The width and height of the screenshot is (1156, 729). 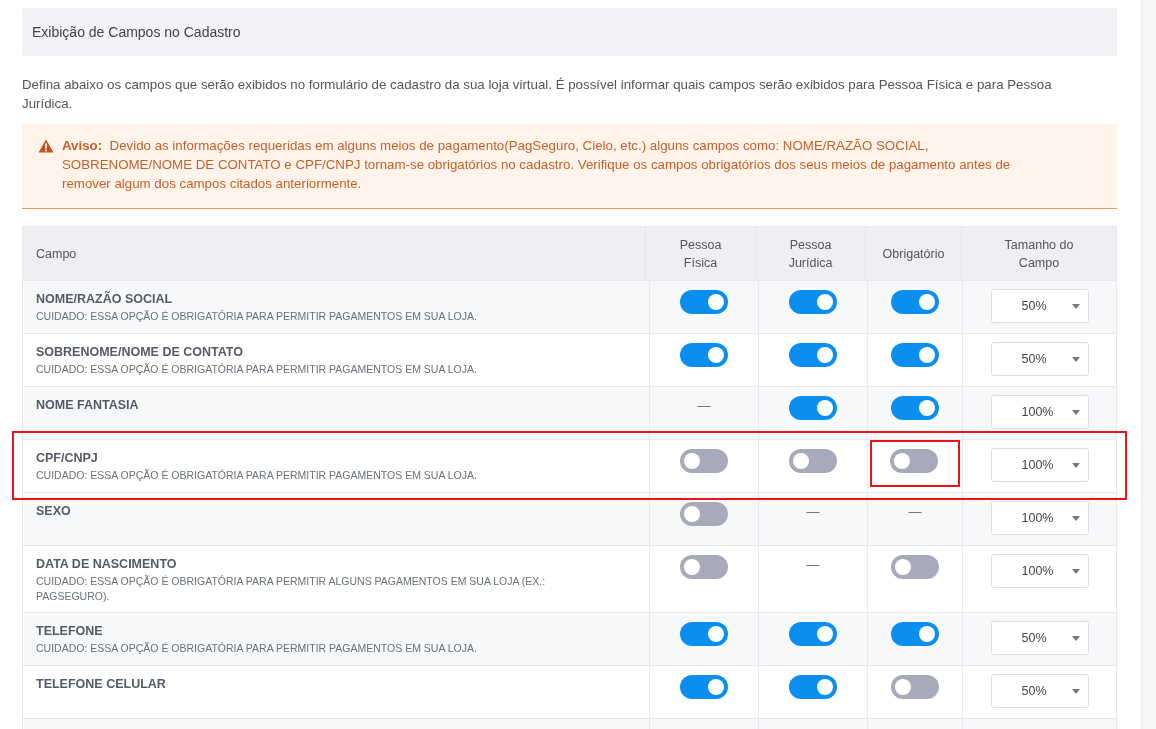 What do you see at coordinates (53, 511) in the screenshot?
I see `field-name: SEXO` at bounding box center [53, 511].